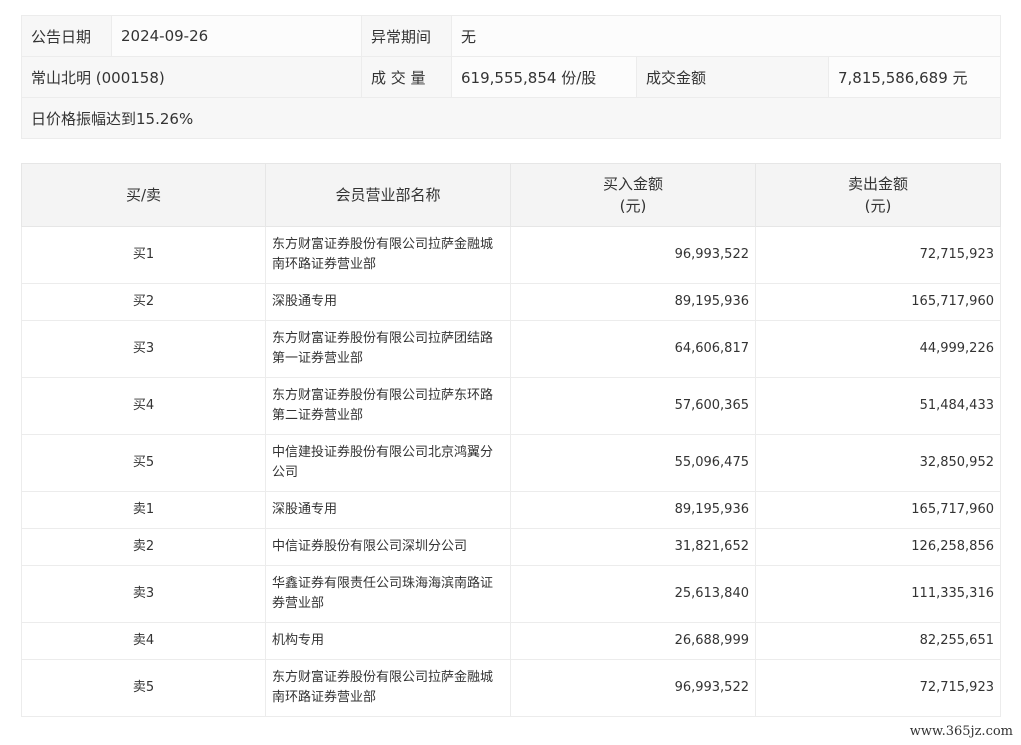 The width and height of the screenshot is (1021, 745). What do you see at coordinates (726, 36) in the screenshot?
I see `abnormal-period-value: 无` at bounding box center [726, 36].